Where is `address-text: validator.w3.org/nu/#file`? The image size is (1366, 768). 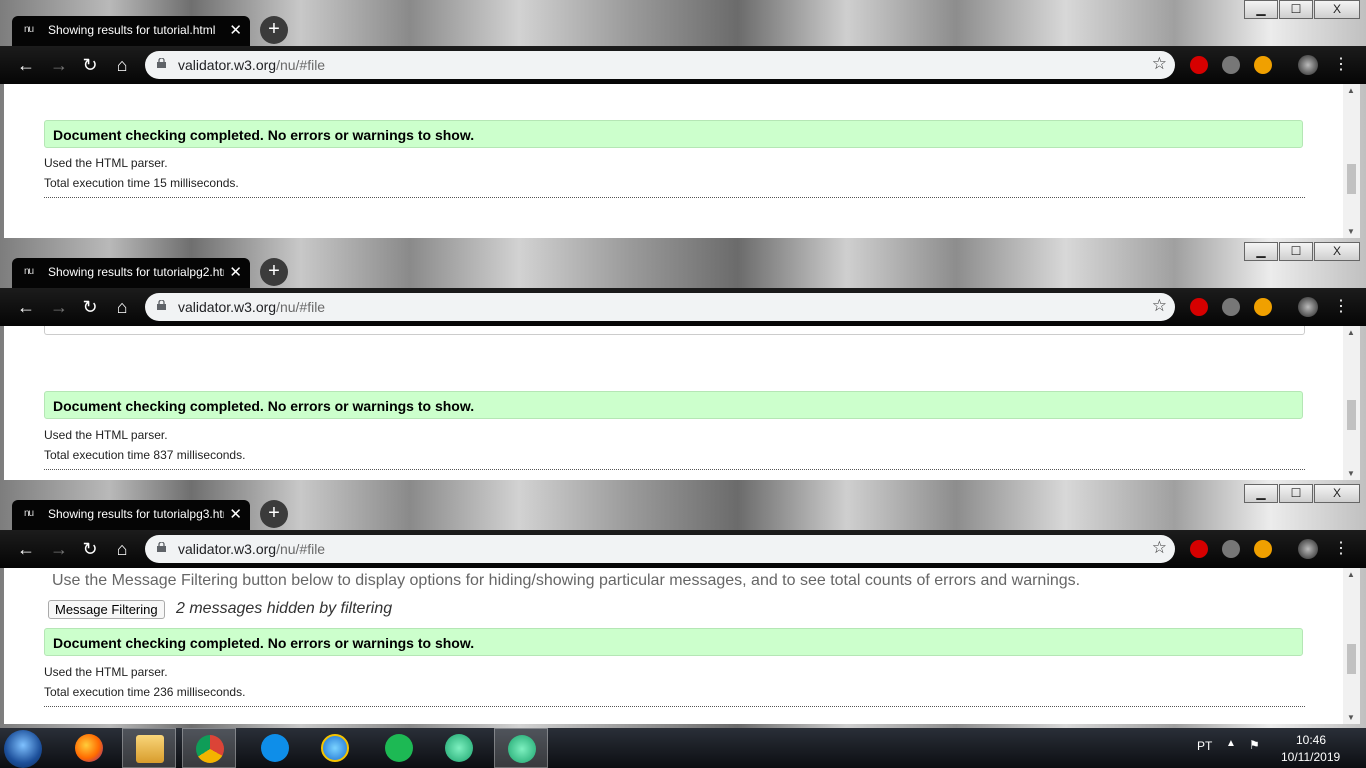 address-text: validator.w3.org/nu/#file is located at coordinates (252, 549).